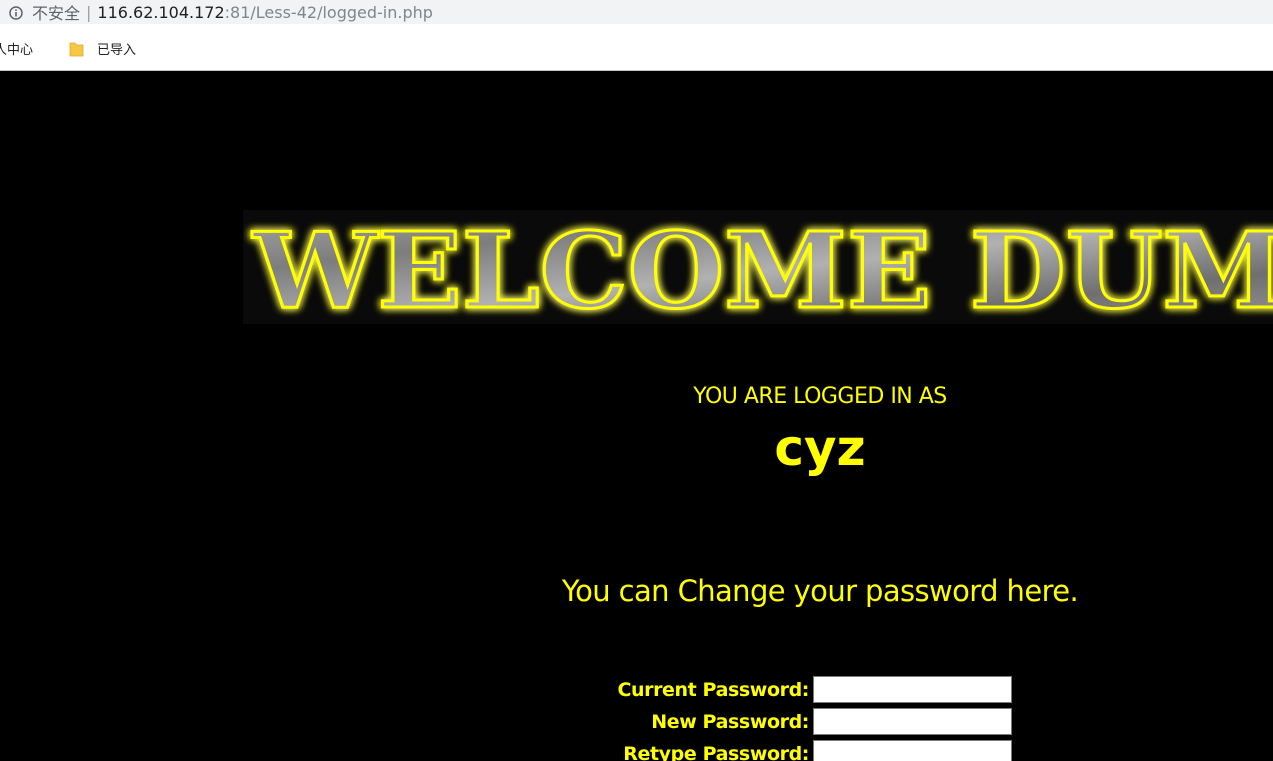  I want to click on bookmark-label: 已导入, so click(117, 50).